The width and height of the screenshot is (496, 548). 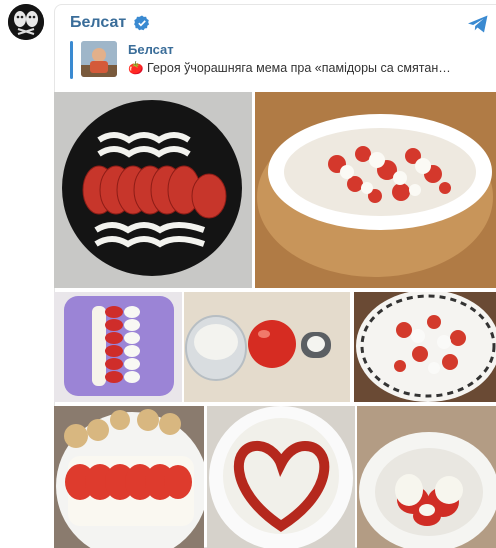 What do you see at coordinates (71, 60) in the screenshot?
I see `reply-accent-bar` at bounding box center [71, 60].